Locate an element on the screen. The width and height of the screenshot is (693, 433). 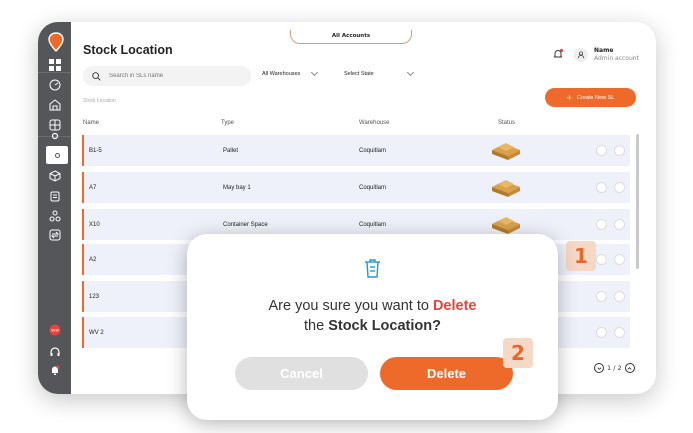
svg-text: NEW is located at coordinates (54, 330).